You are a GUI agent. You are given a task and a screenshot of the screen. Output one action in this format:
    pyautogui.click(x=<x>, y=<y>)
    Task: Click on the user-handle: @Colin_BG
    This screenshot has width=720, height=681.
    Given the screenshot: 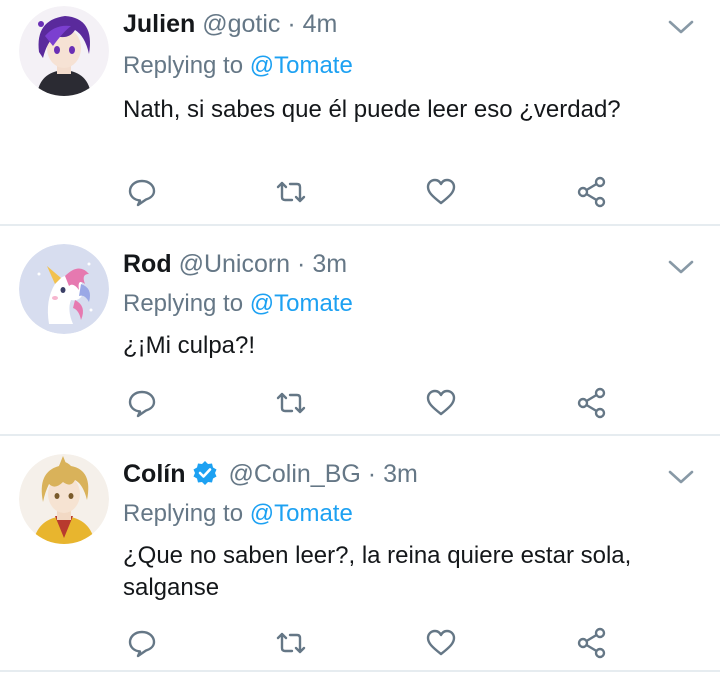 What is the action you would take?
    pyautogui.click(x=294, y=474)
    